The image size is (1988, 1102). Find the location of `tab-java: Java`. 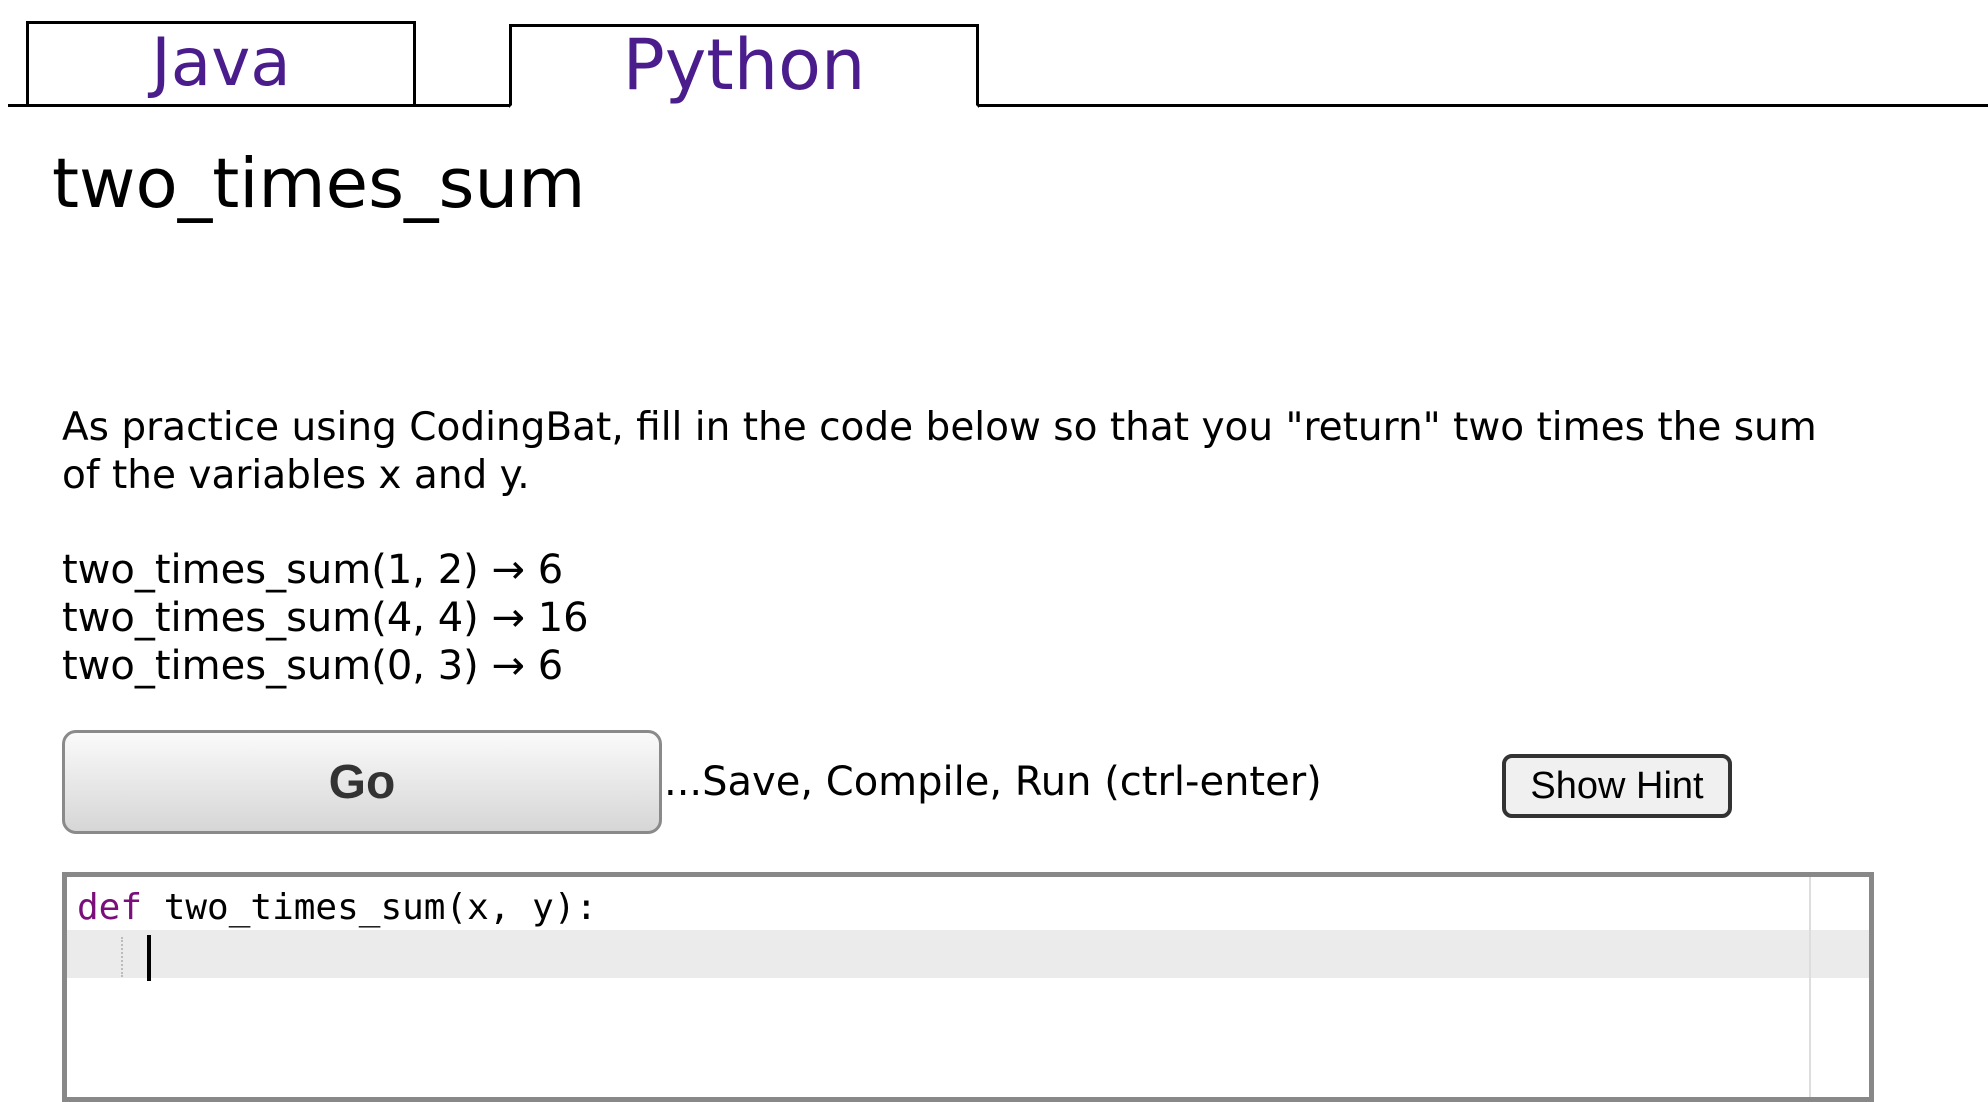

tab-java: Java is located at coordinates (221, 62).